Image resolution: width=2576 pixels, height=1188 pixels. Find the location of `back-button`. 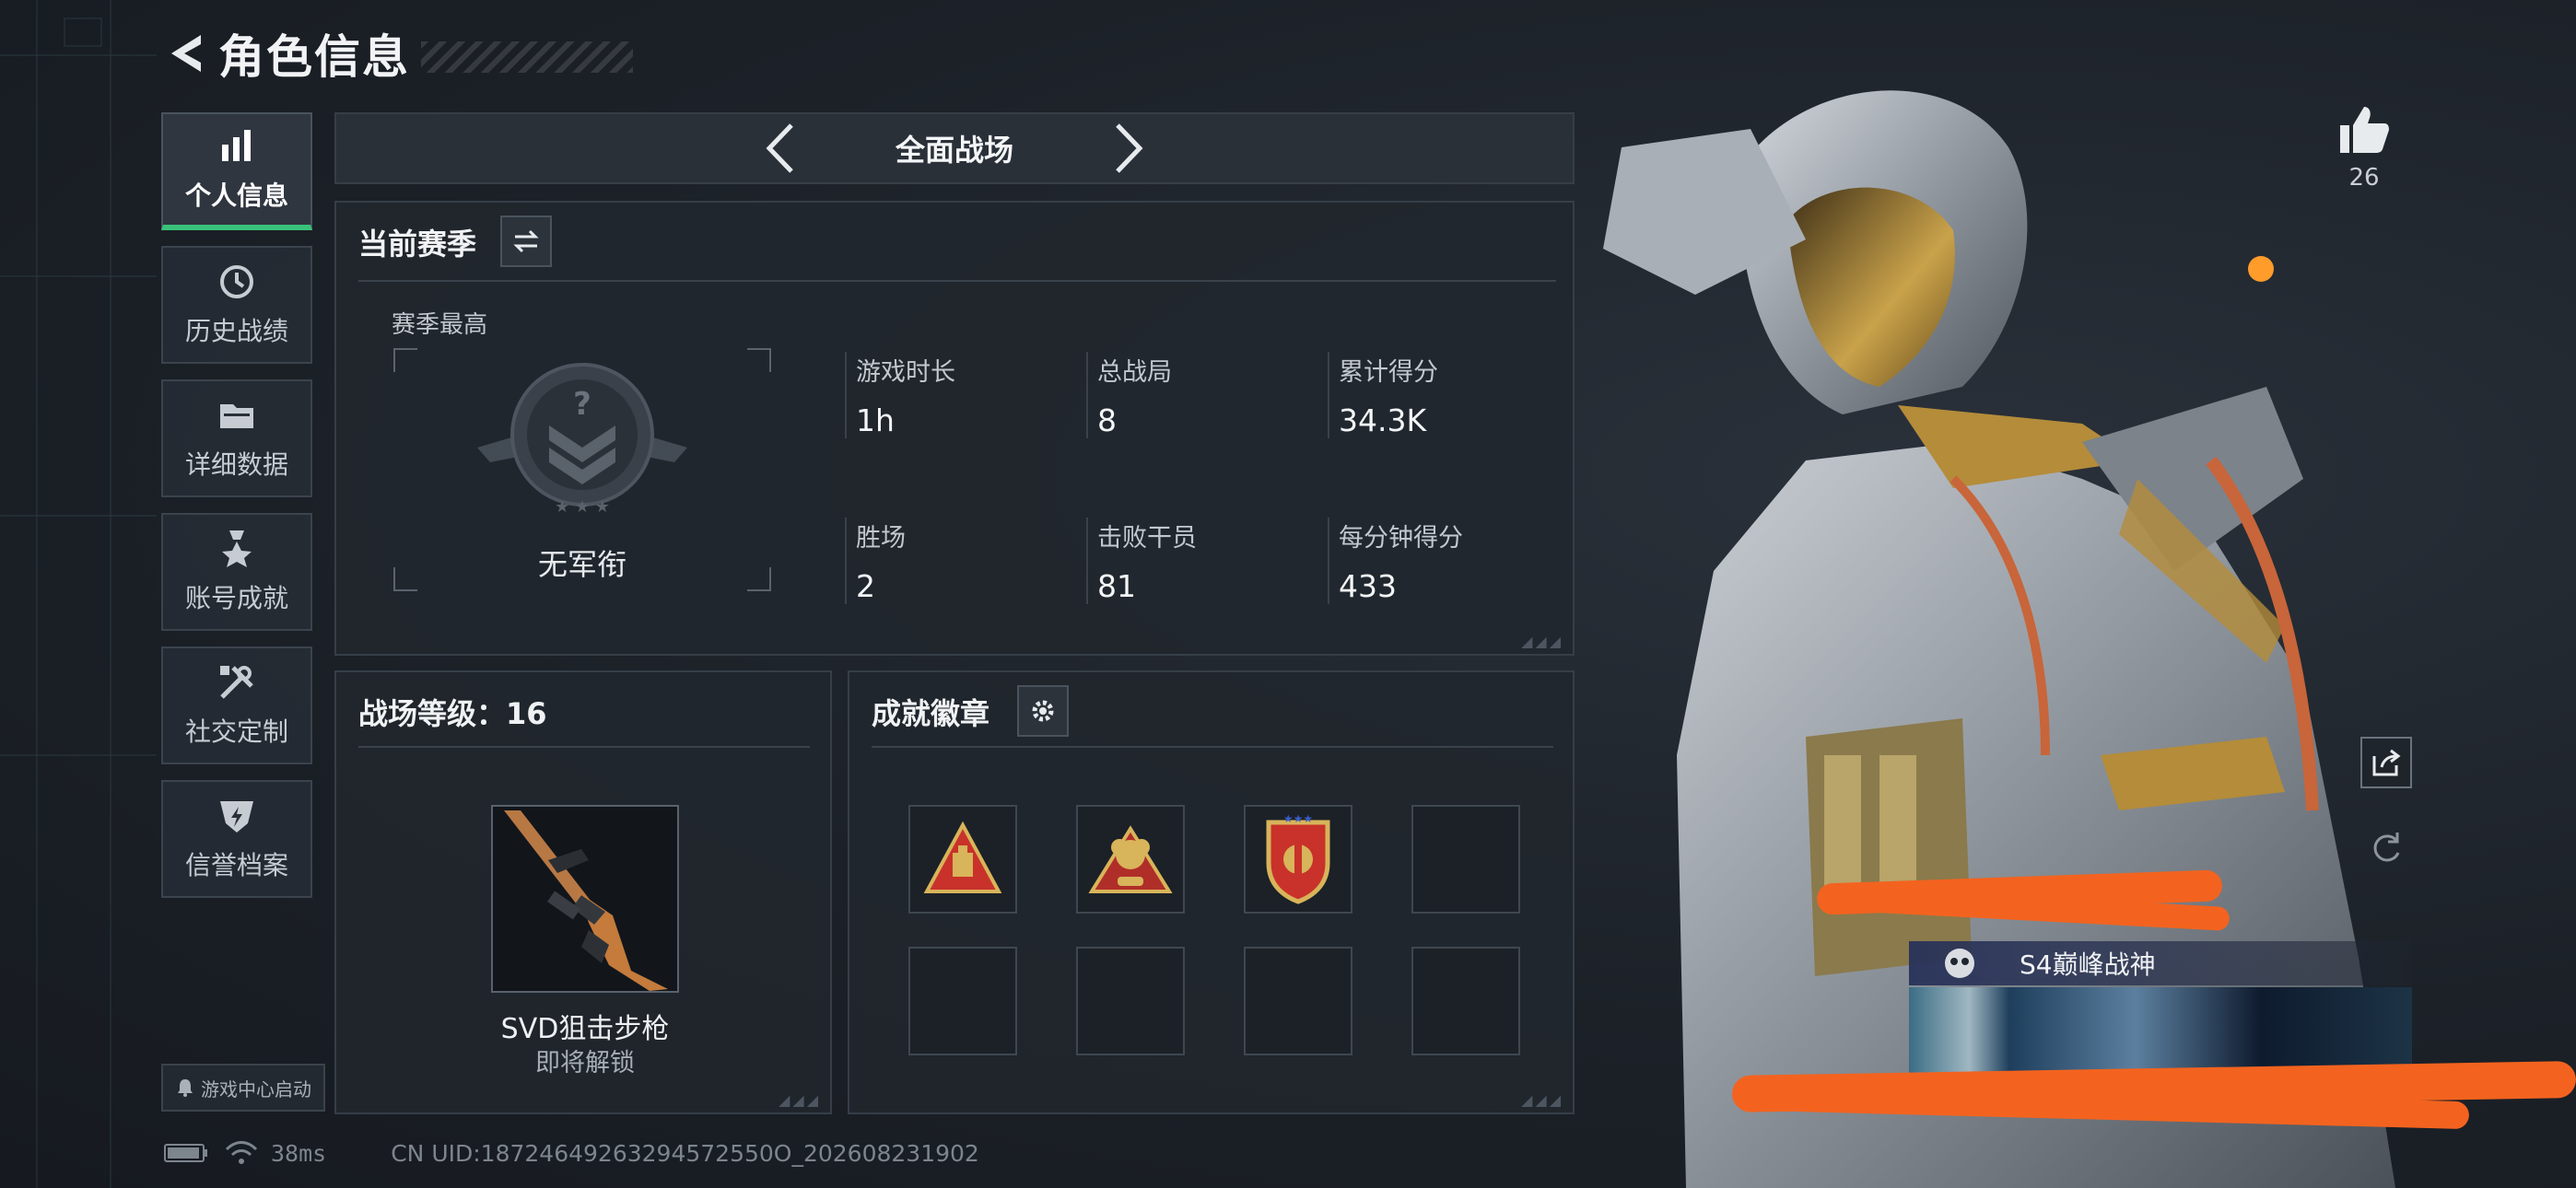

back-button is located at coordinates (184, 53).